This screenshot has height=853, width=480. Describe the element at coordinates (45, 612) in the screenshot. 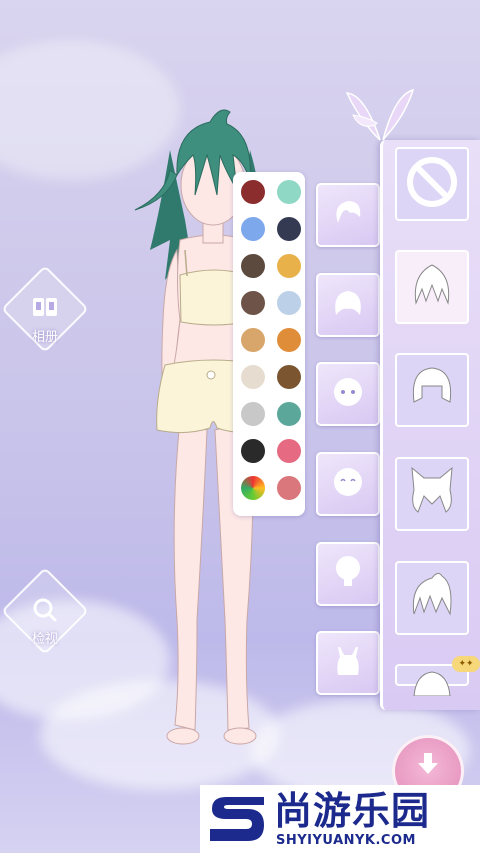

I see `magnifier-icon` at that location.